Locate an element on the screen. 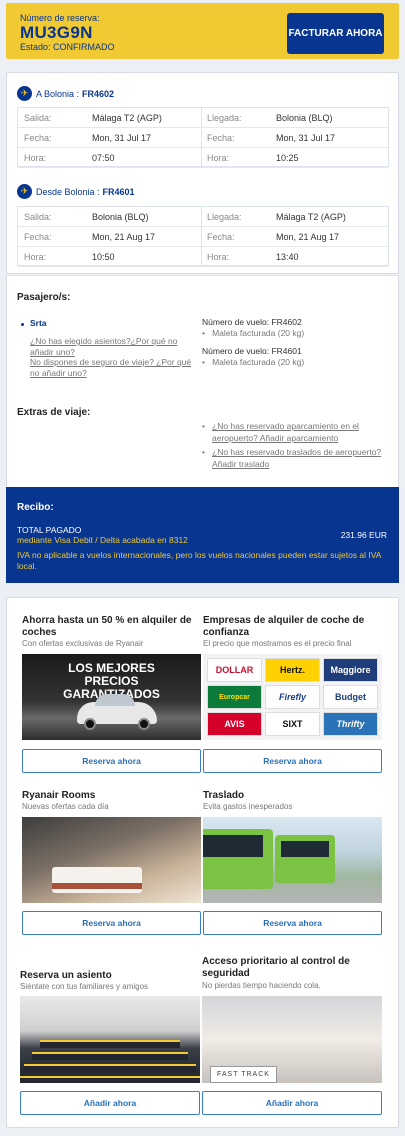  departure-date: Mon, 21 Aug 17 is located at coordinates (124, 237).